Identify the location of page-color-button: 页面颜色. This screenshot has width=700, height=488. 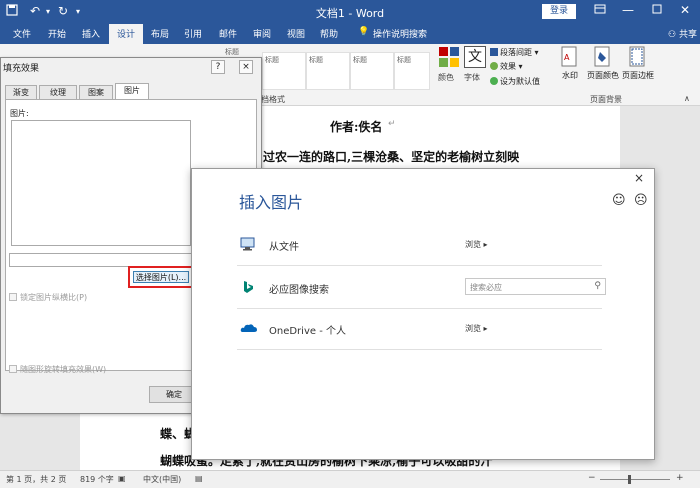
(603, 63).